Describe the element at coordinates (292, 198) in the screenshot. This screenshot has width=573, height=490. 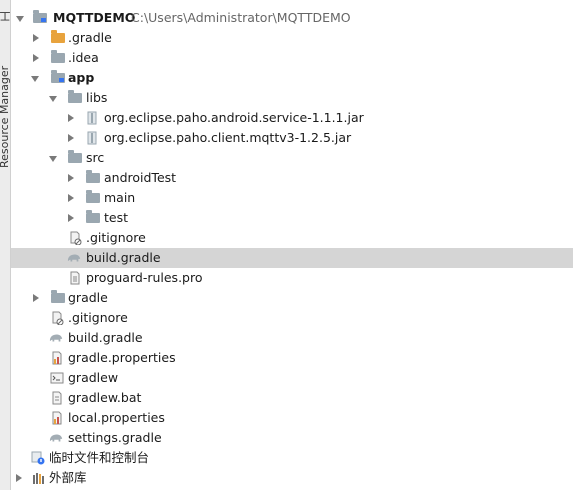
I see `tree-row-main: main` at that location.